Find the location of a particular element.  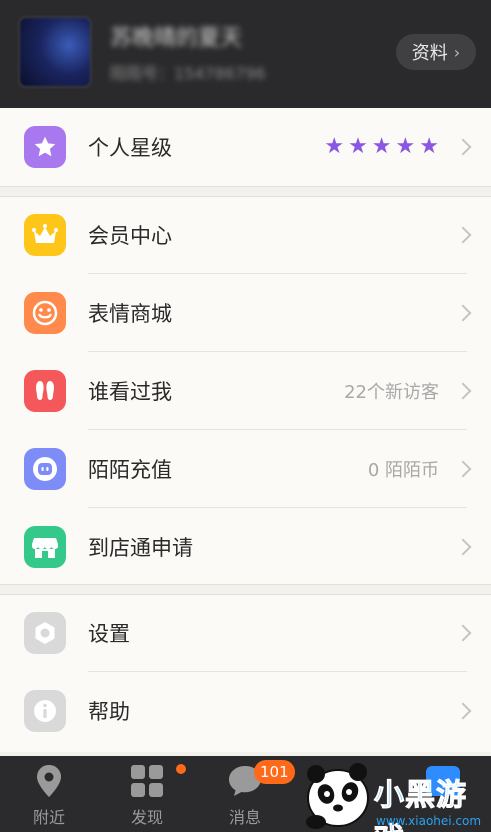

crown-icon is located at coordinates (45, 235).